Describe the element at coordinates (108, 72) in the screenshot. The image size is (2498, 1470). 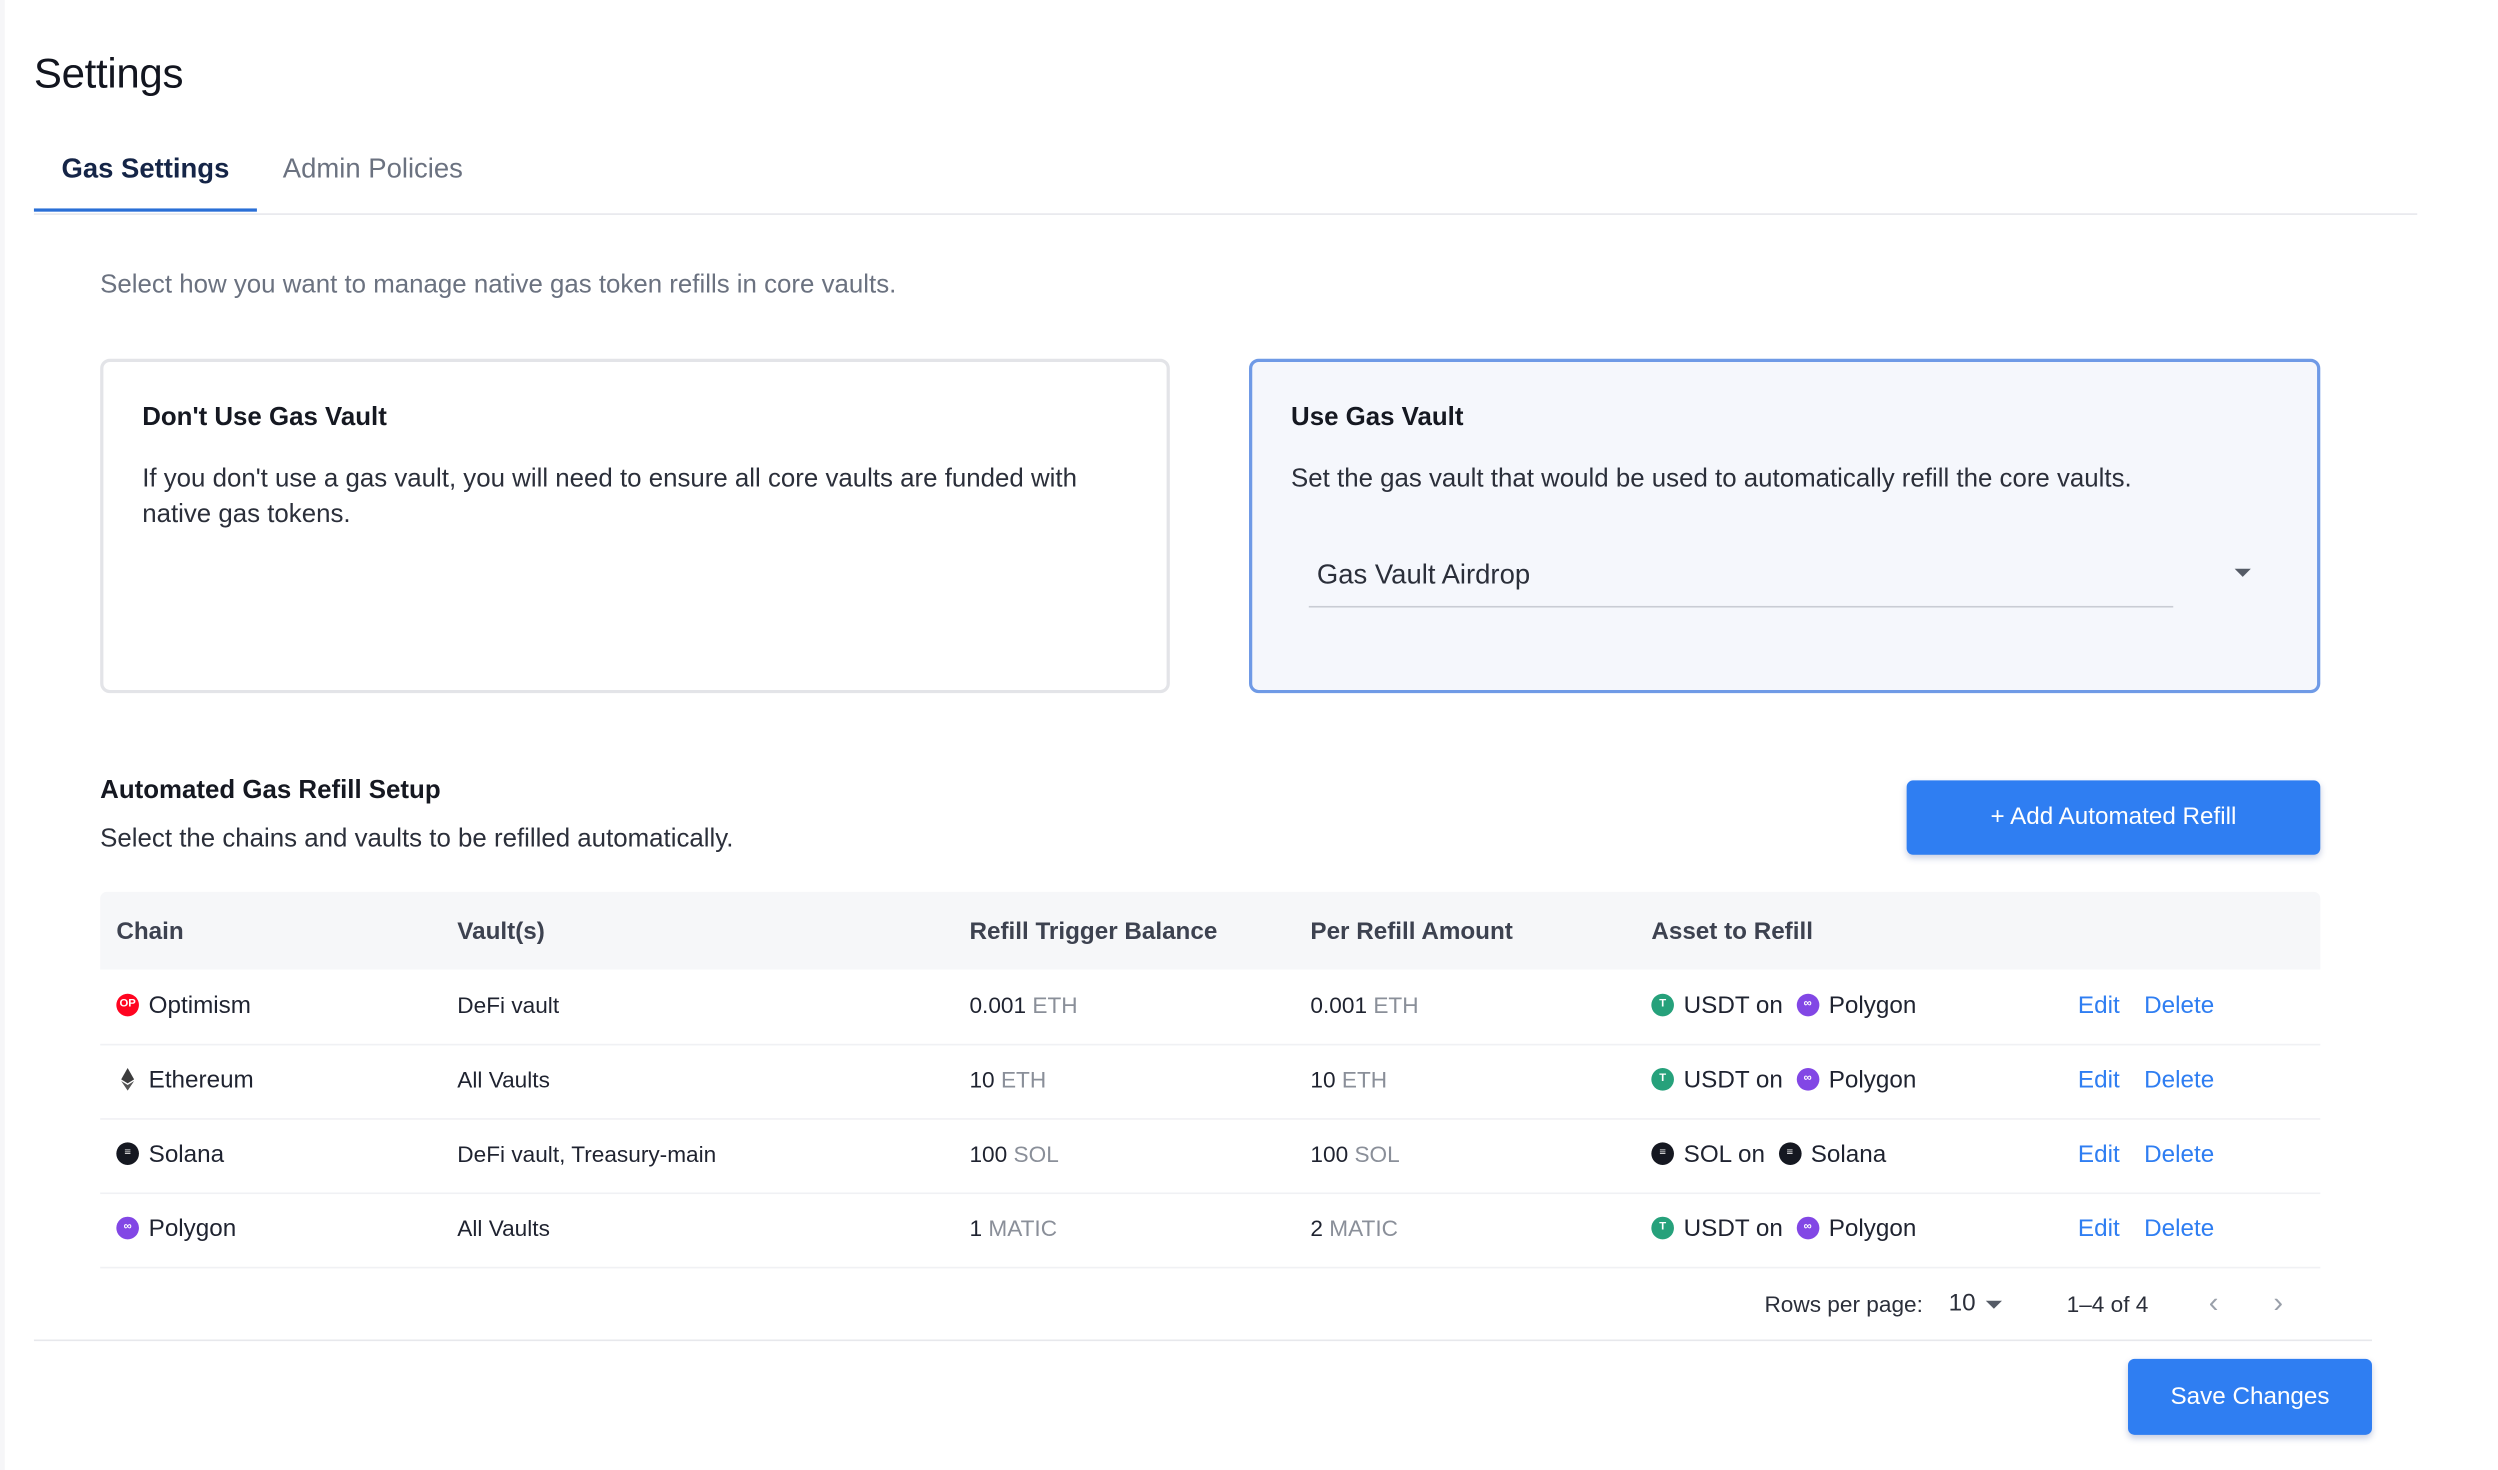
I see `page-title: Settings` at that location.